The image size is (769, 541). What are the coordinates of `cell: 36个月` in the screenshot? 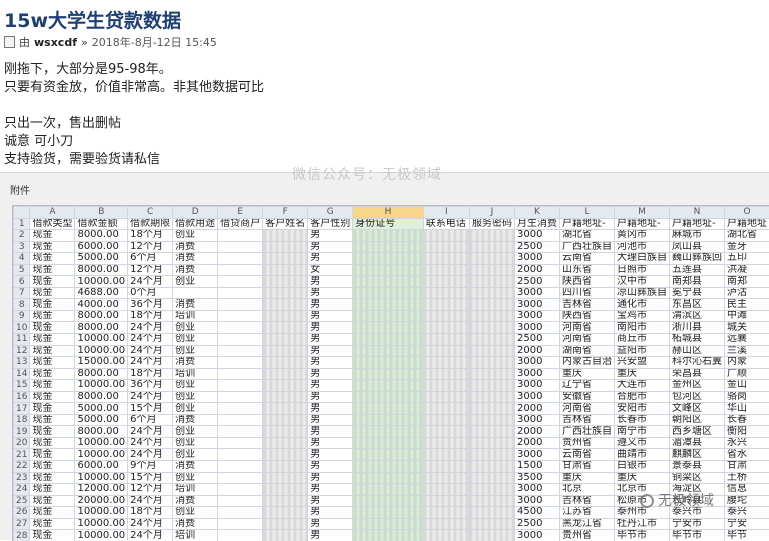 It's located at (150, 386).